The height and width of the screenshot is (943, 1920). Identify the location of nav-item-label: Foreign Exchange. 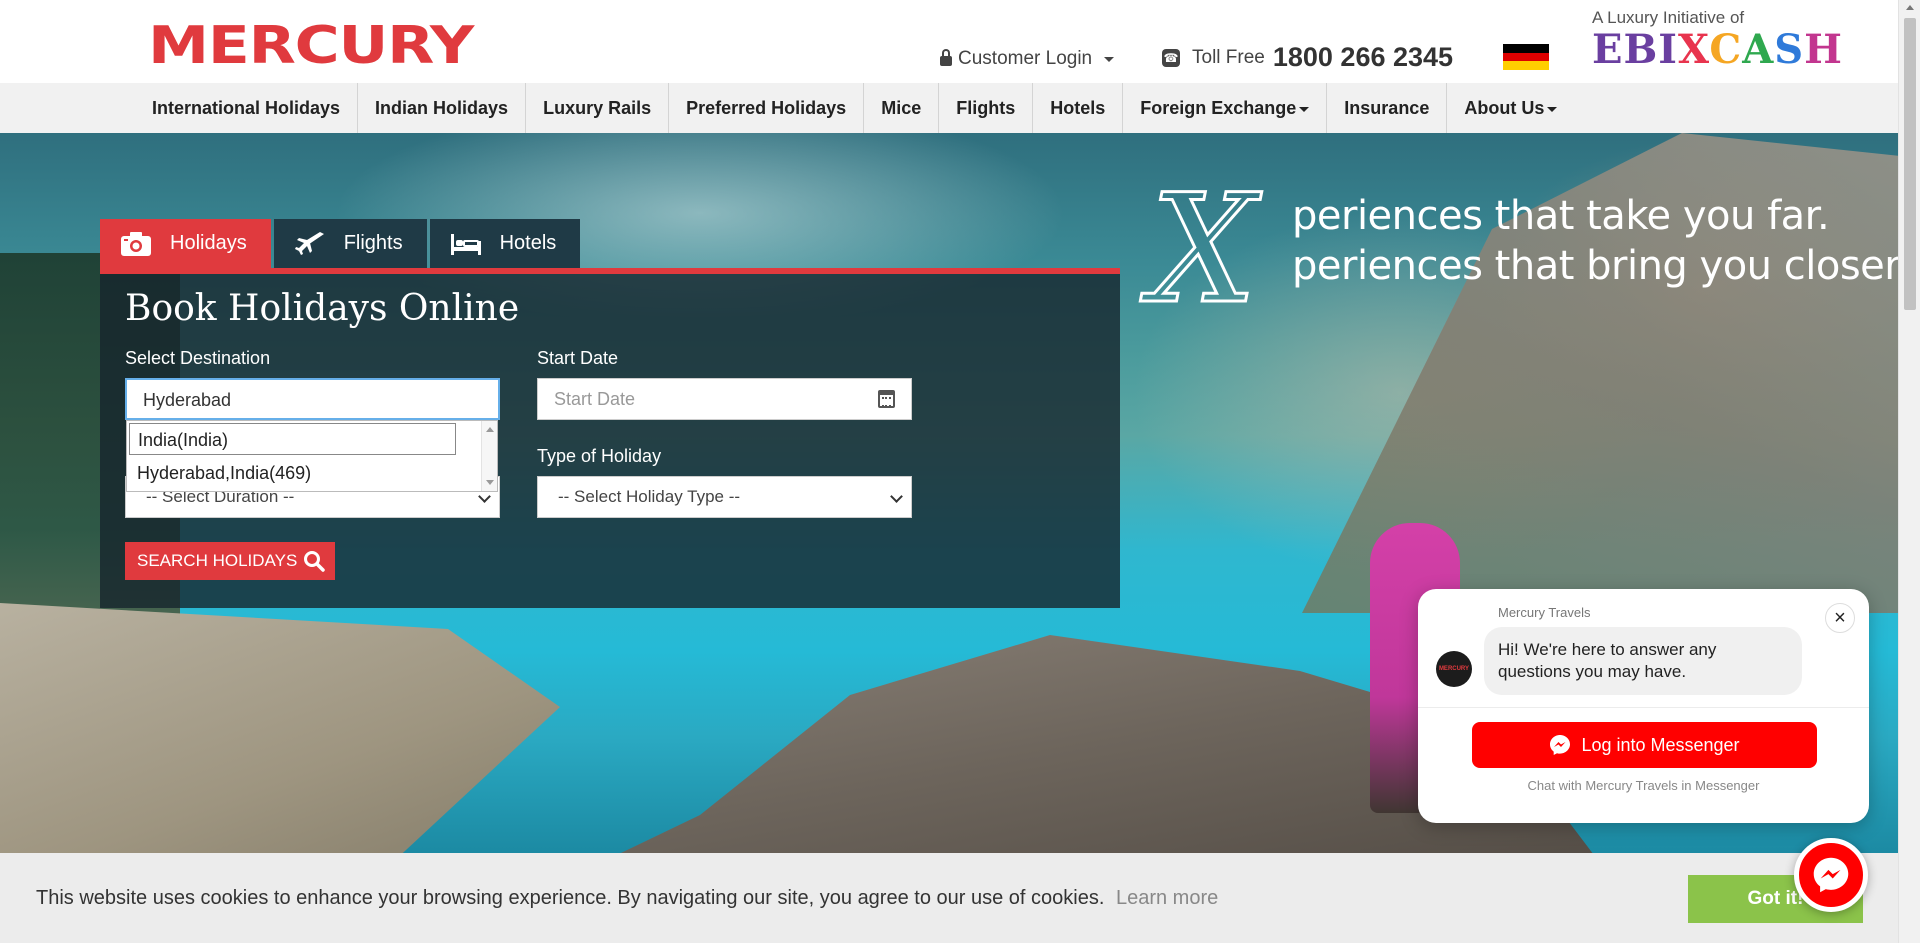
(1218, 108).